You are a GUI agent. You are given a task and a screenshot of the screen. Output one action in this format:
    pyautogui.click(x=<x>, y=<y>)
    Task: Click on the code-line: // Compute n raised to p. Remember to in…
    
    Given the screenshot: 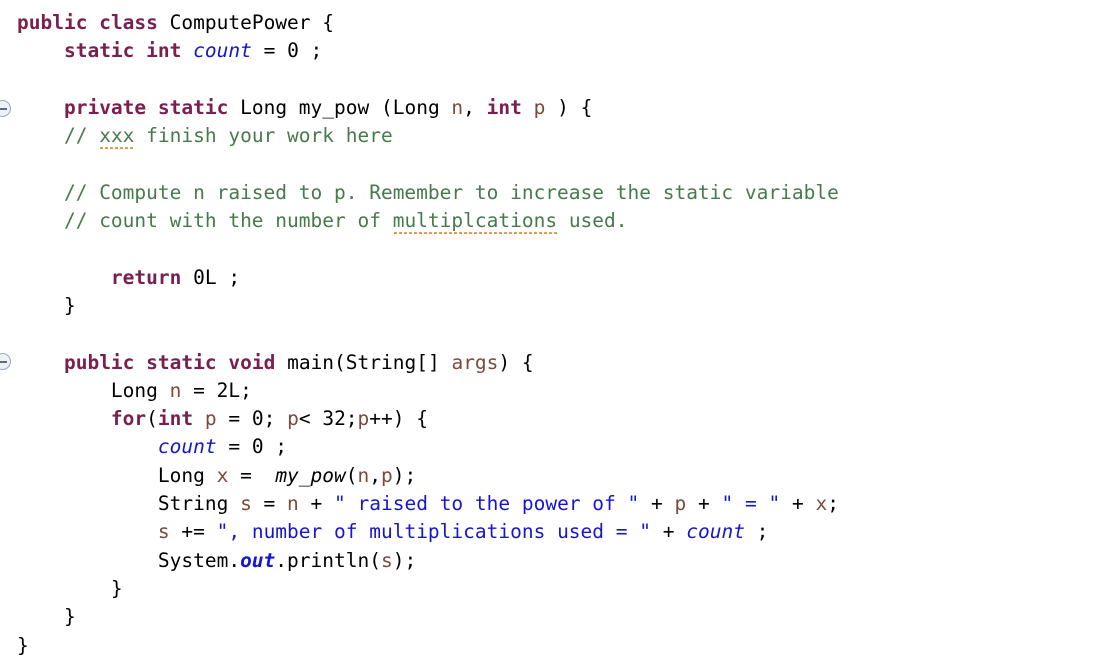 What is the action you would take?
    pyautogui.click(x=428, y=193)
    